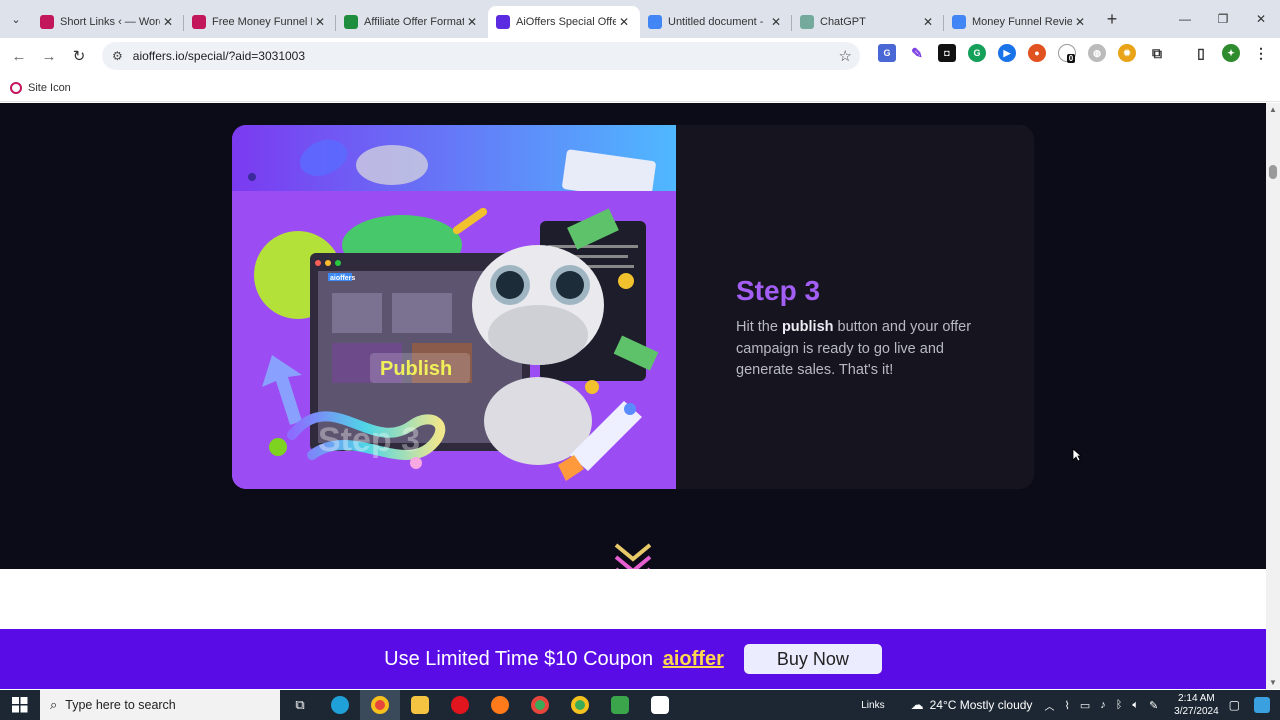 The image size is (1280, 720). I want to click on start-button, so click(20, 705).